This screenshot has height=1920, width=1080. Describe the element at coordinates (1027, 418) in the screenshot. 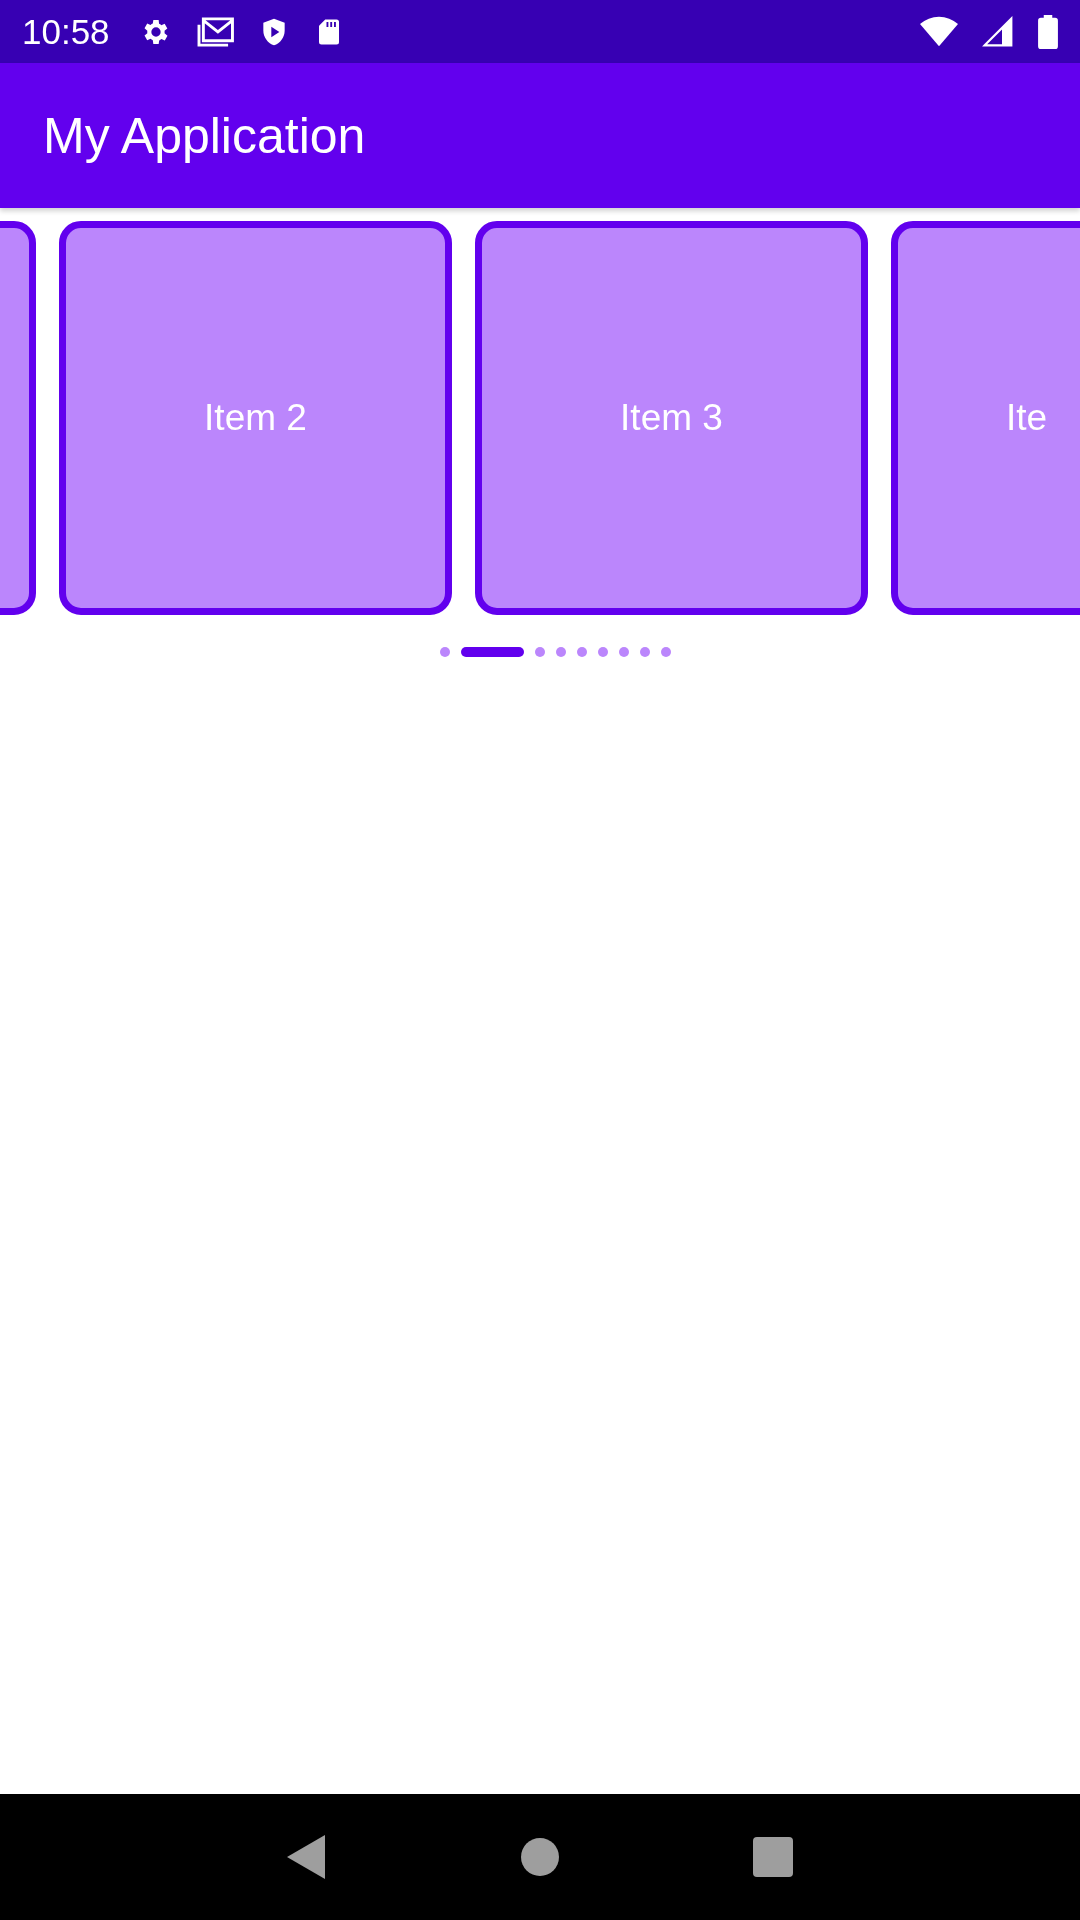

I see `card-label: Ite` at that location.